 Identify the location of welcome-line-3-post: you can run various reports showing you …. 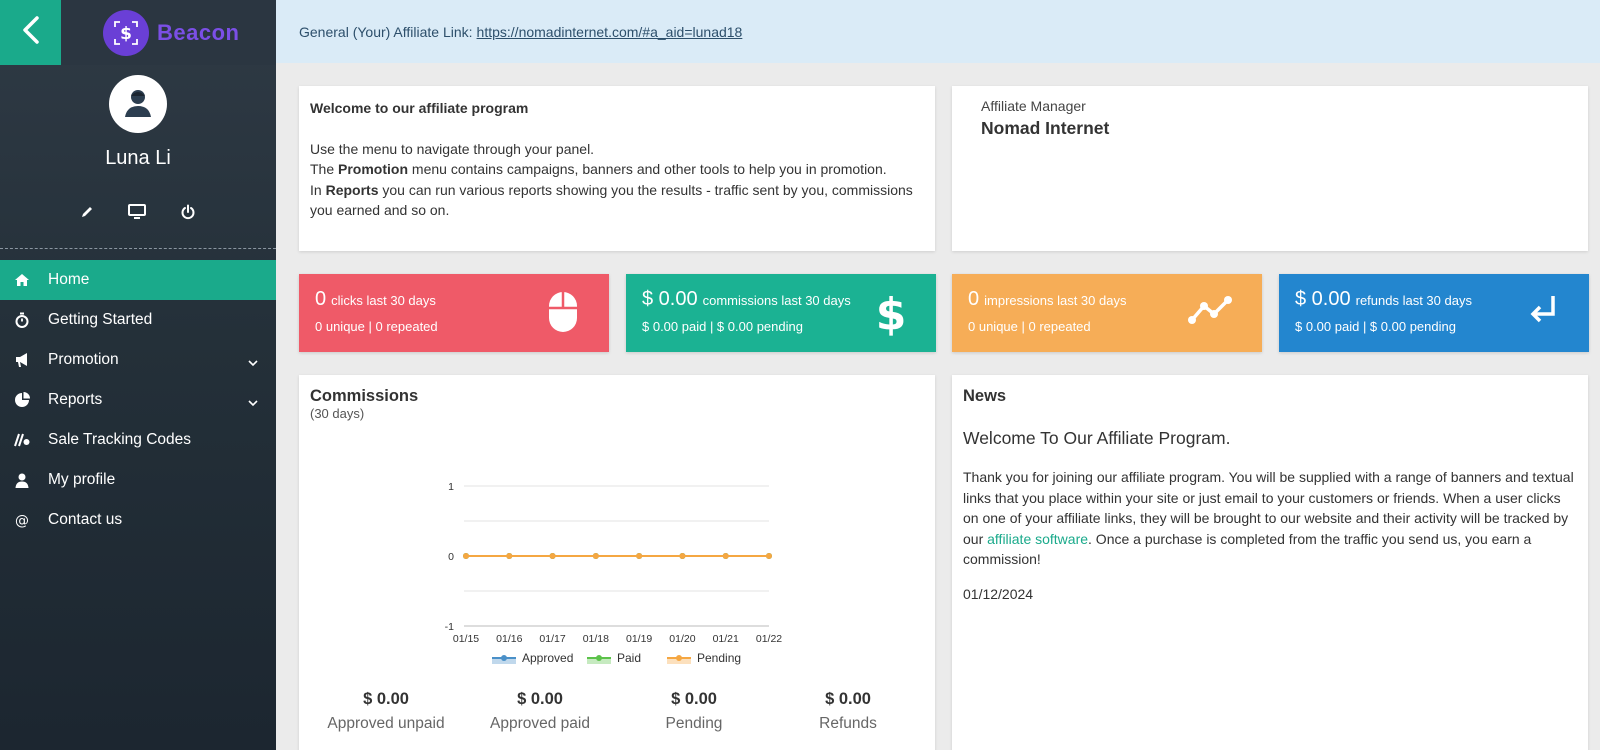
(611, 200).